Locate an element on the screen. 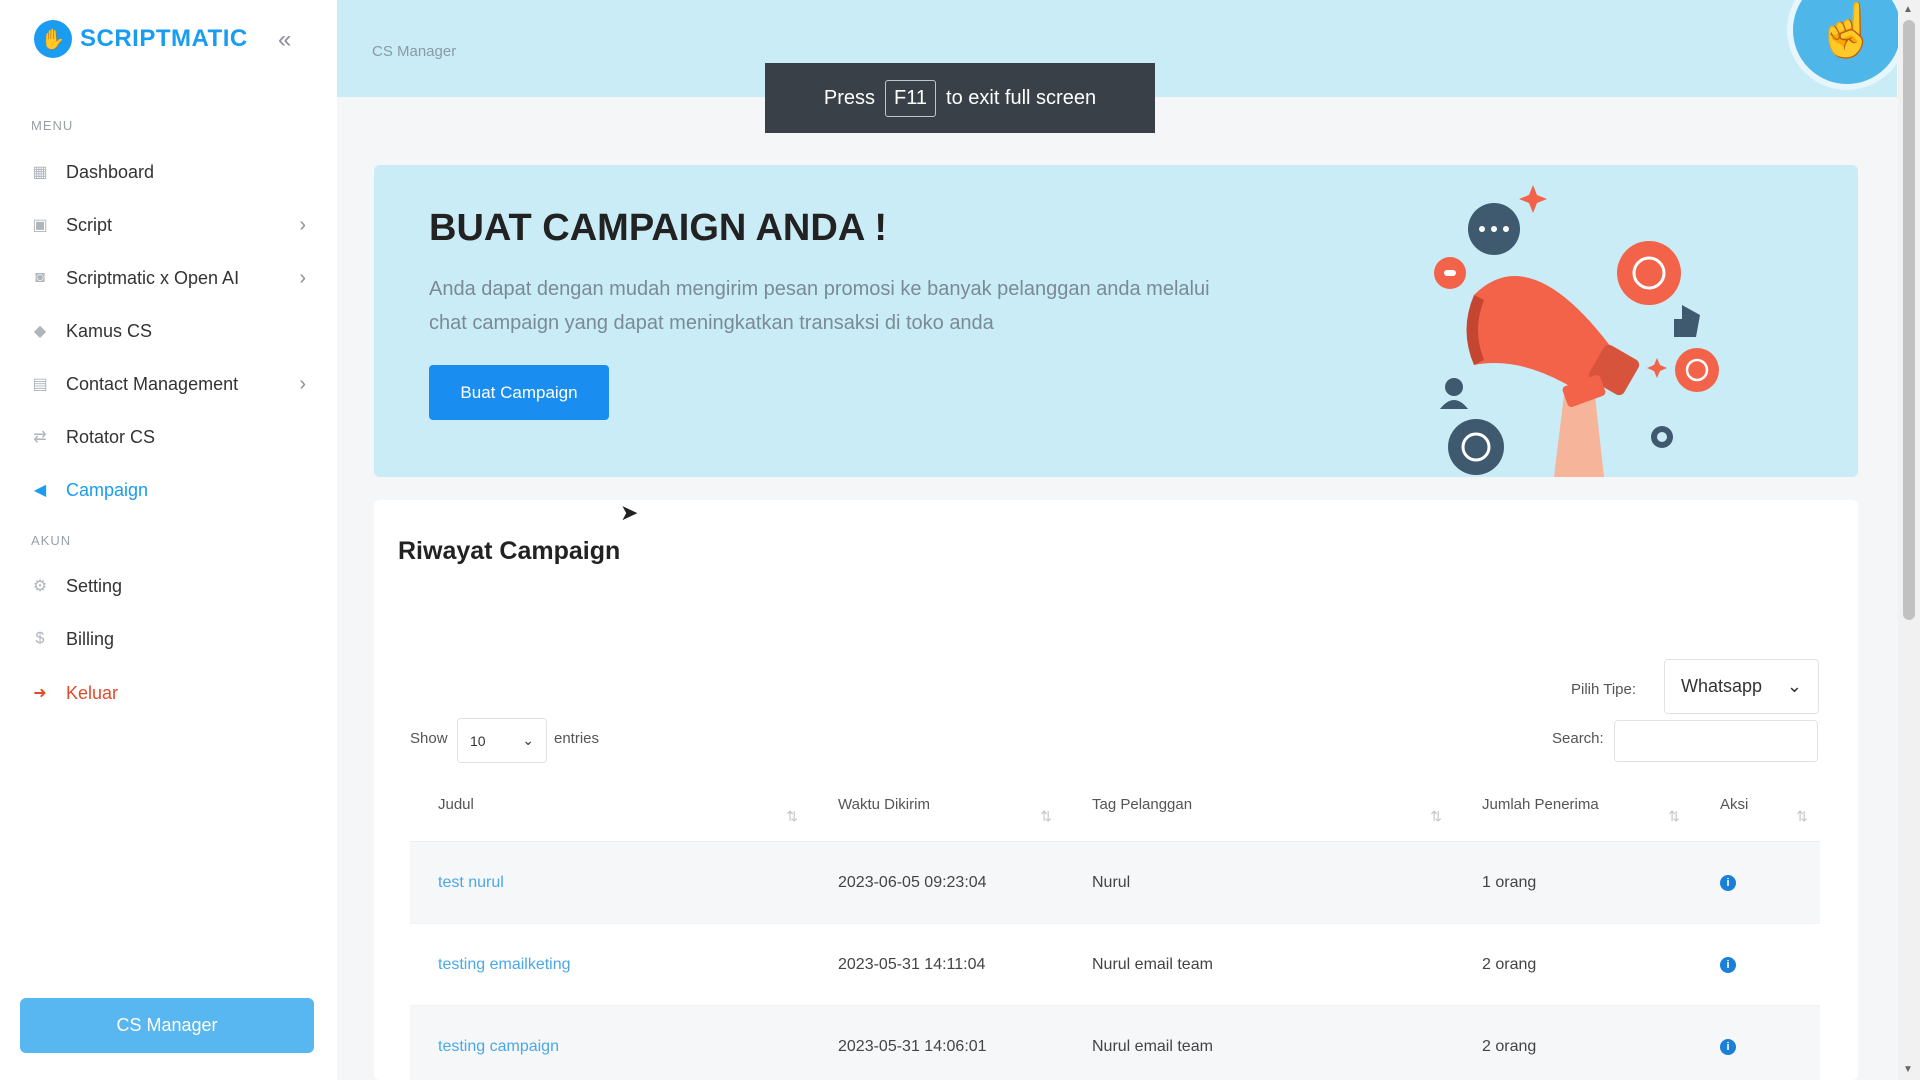 The width and height of the screenshot is (1920, 1080). entries-label: entries is located at coordinates (577, 738).